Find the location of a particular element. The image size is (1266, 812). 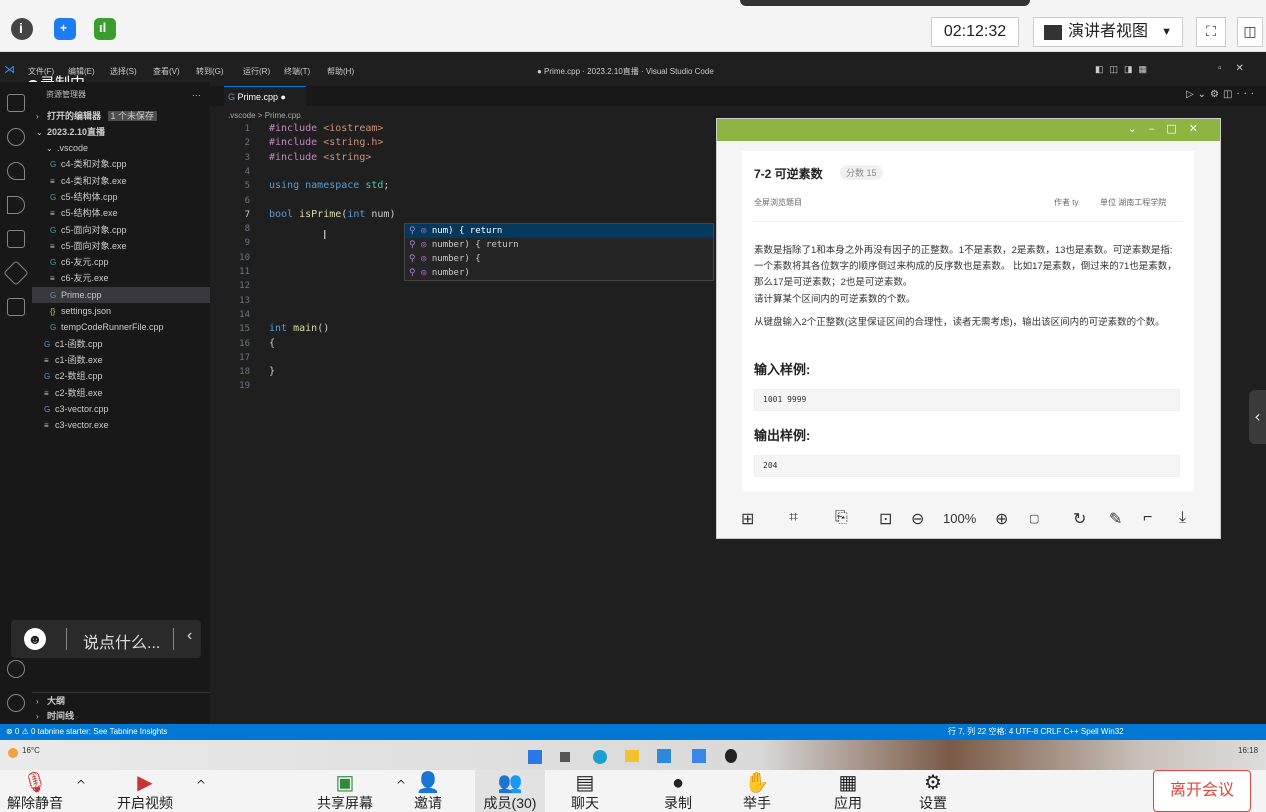

ocr-icon: ⌗ is located at coordinates (793, 518).